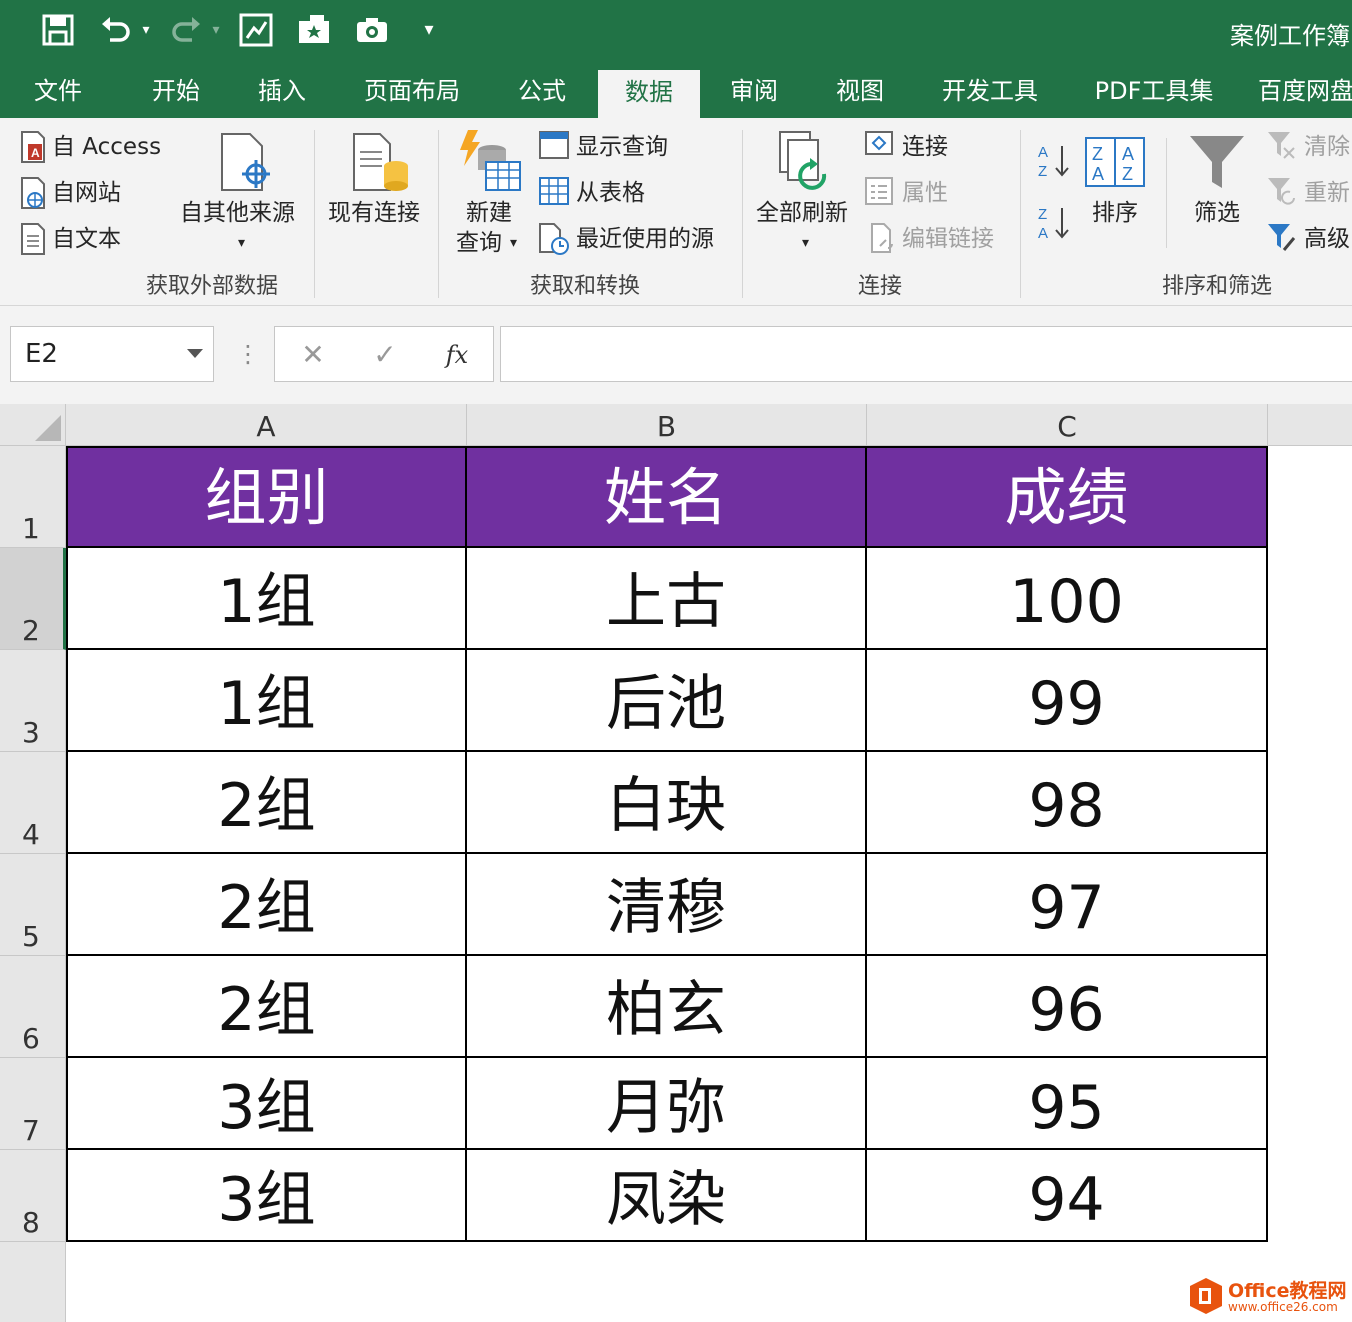  What do you see at coordinates (667, 1104) in the screenshot?
I see `cell-b7: 月弥` at bounding box center [667, 1104].